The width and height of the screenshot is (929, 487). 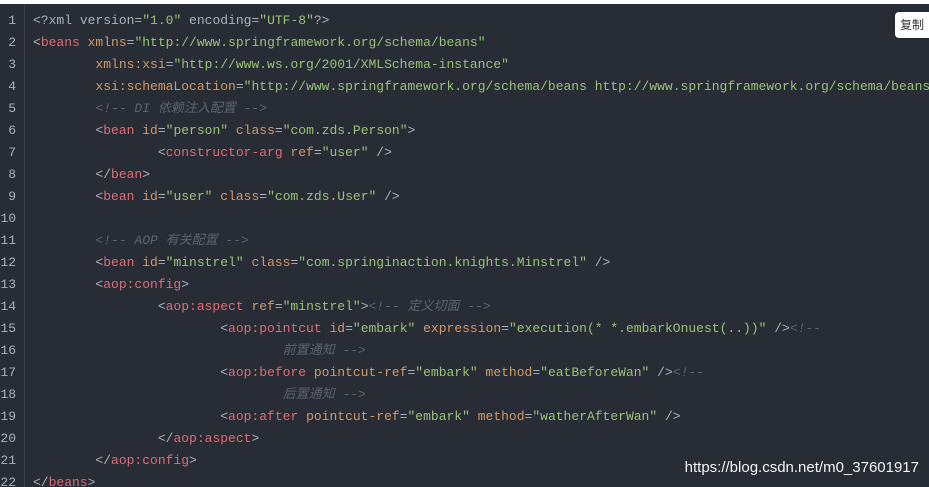 I want to click on code-token: aop:pointcut, so click(x=275, y=328).